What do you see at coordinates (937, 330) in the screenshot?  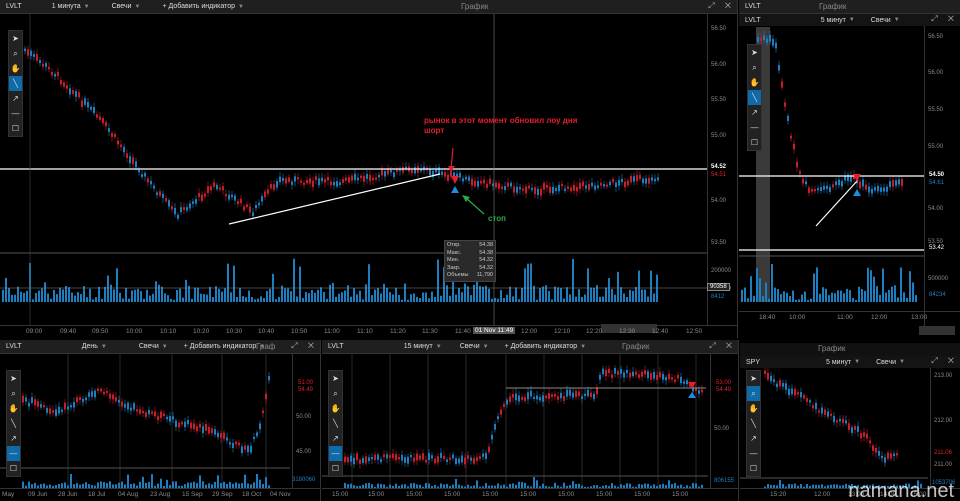 I see `scroll-thumb` at bounding box center [937, 330].